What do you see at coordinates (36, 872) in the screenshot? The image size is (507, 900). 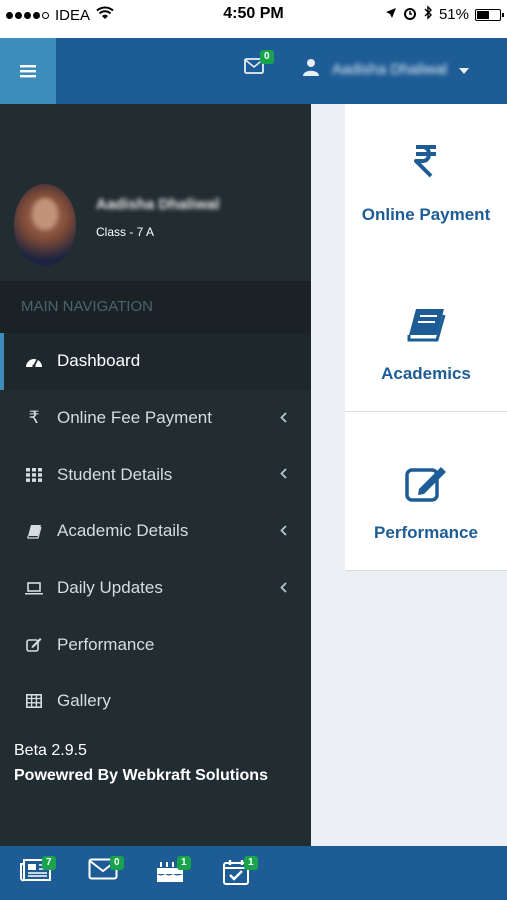 I see `newspaper-icon` at bounding box center [36, 872].